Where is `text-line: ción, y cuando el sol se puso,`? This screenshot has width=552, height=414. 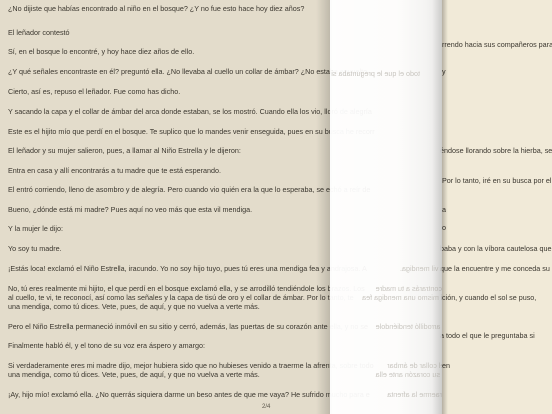 text-line: ción, y cuando el sol se puso, is located at coordinates (489, 297).